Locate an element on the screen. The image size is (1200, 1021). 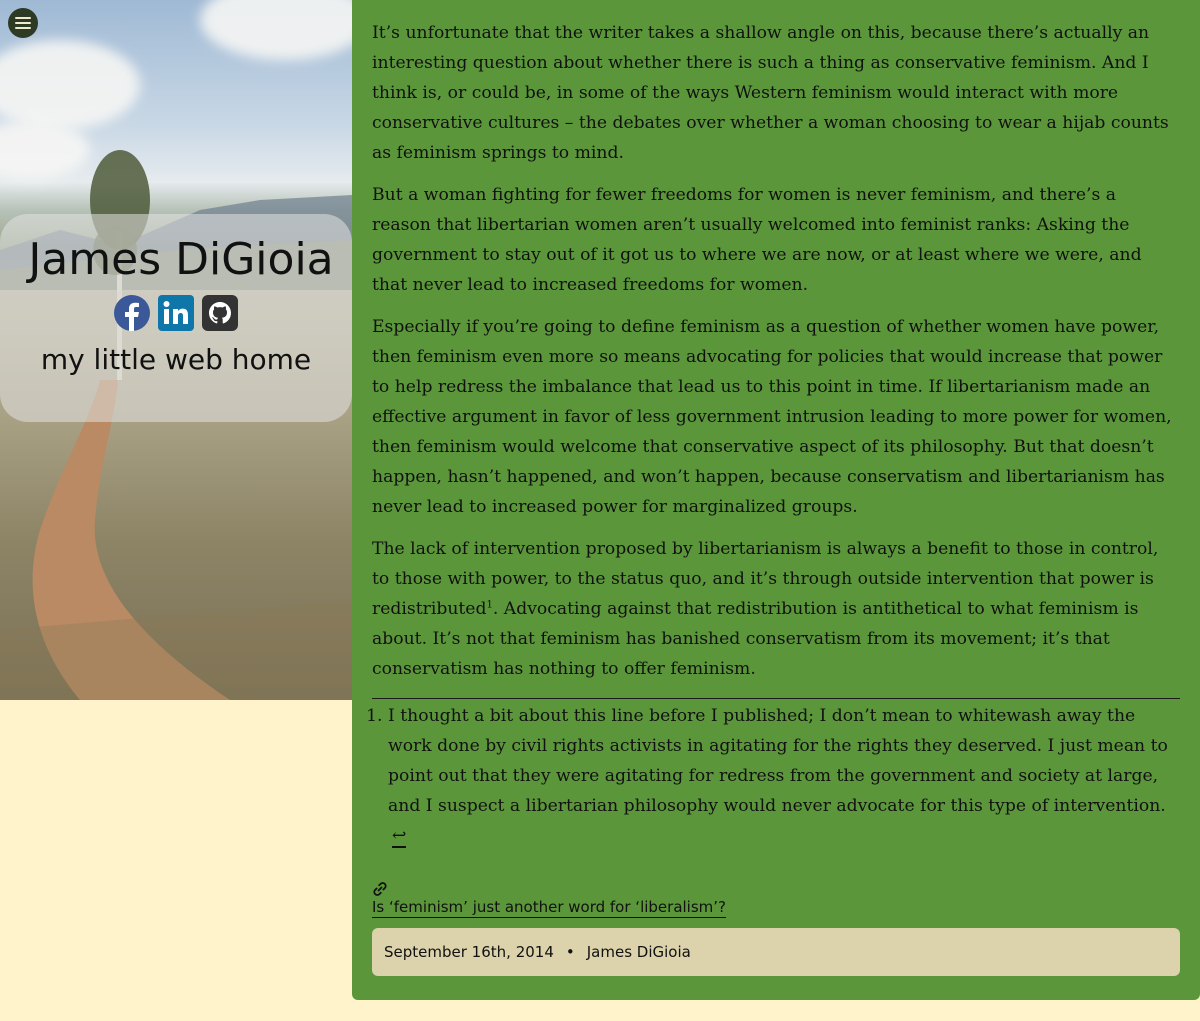
social-links is located at coordinates (176, 313).